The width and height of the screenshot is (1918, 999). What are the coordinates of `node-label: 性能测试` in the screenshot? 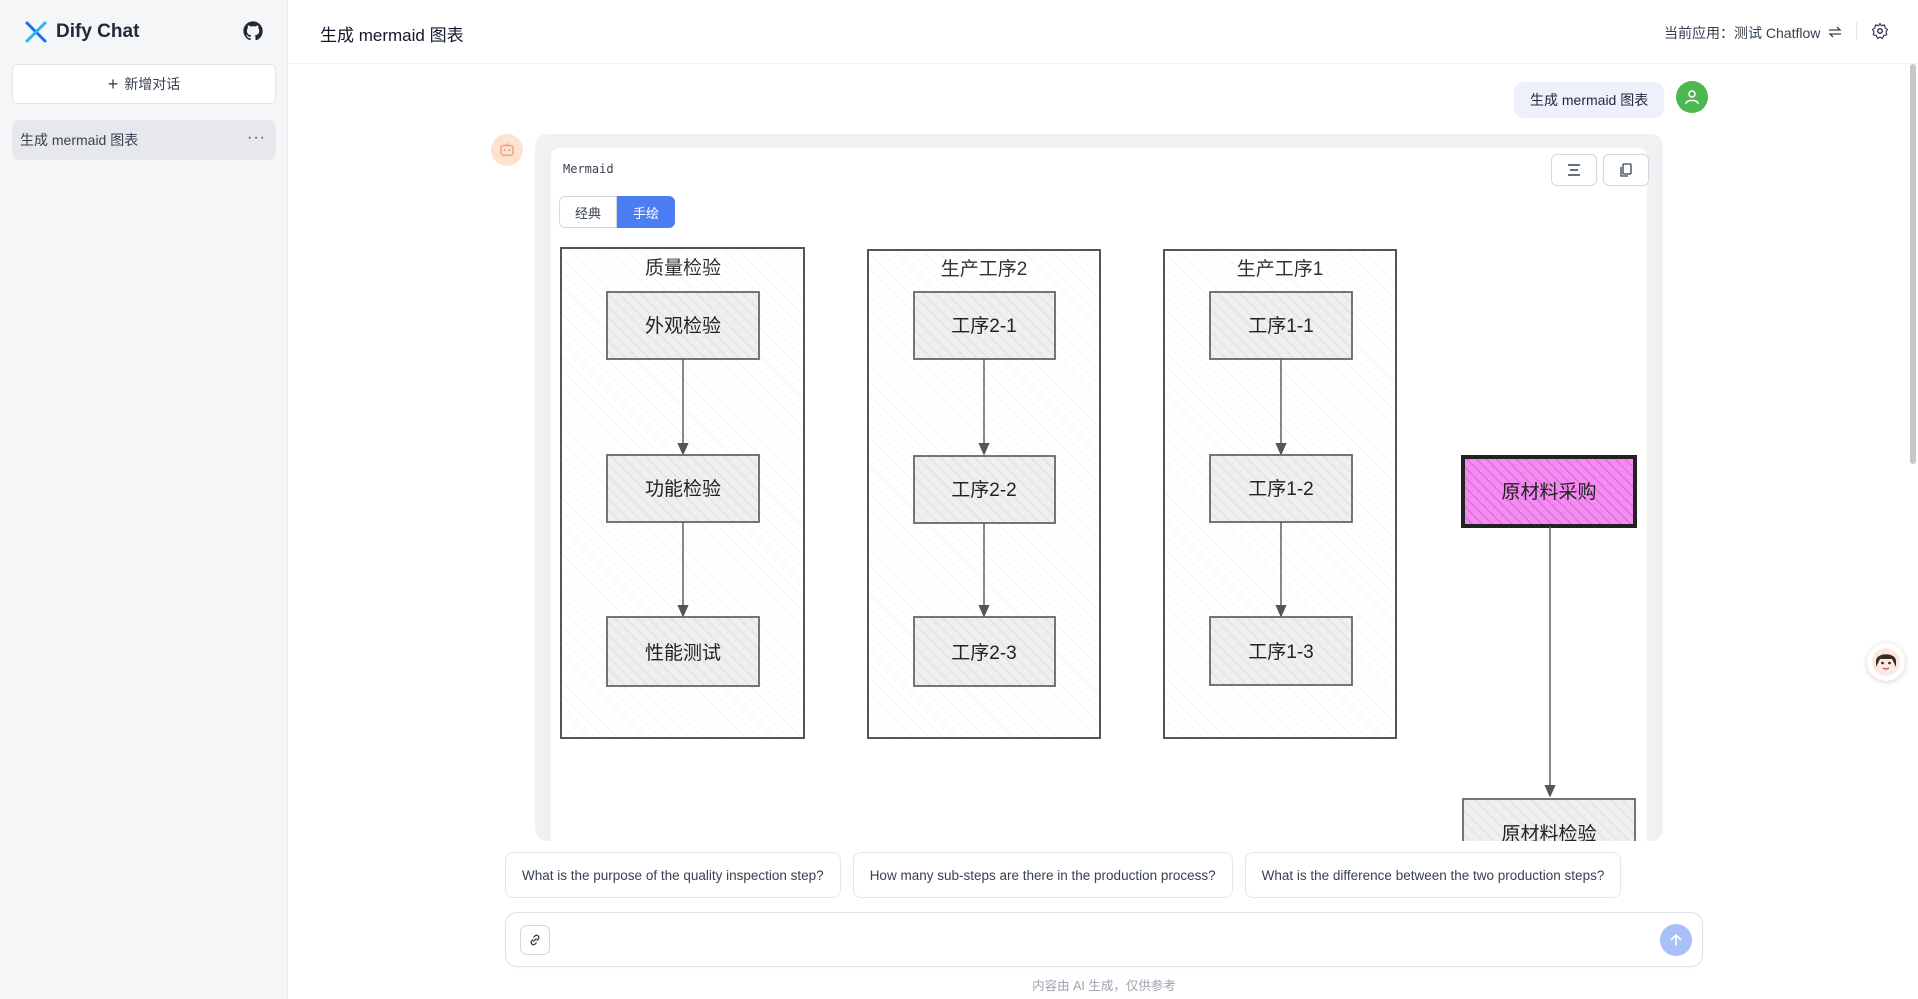 It's located at (683, 653).